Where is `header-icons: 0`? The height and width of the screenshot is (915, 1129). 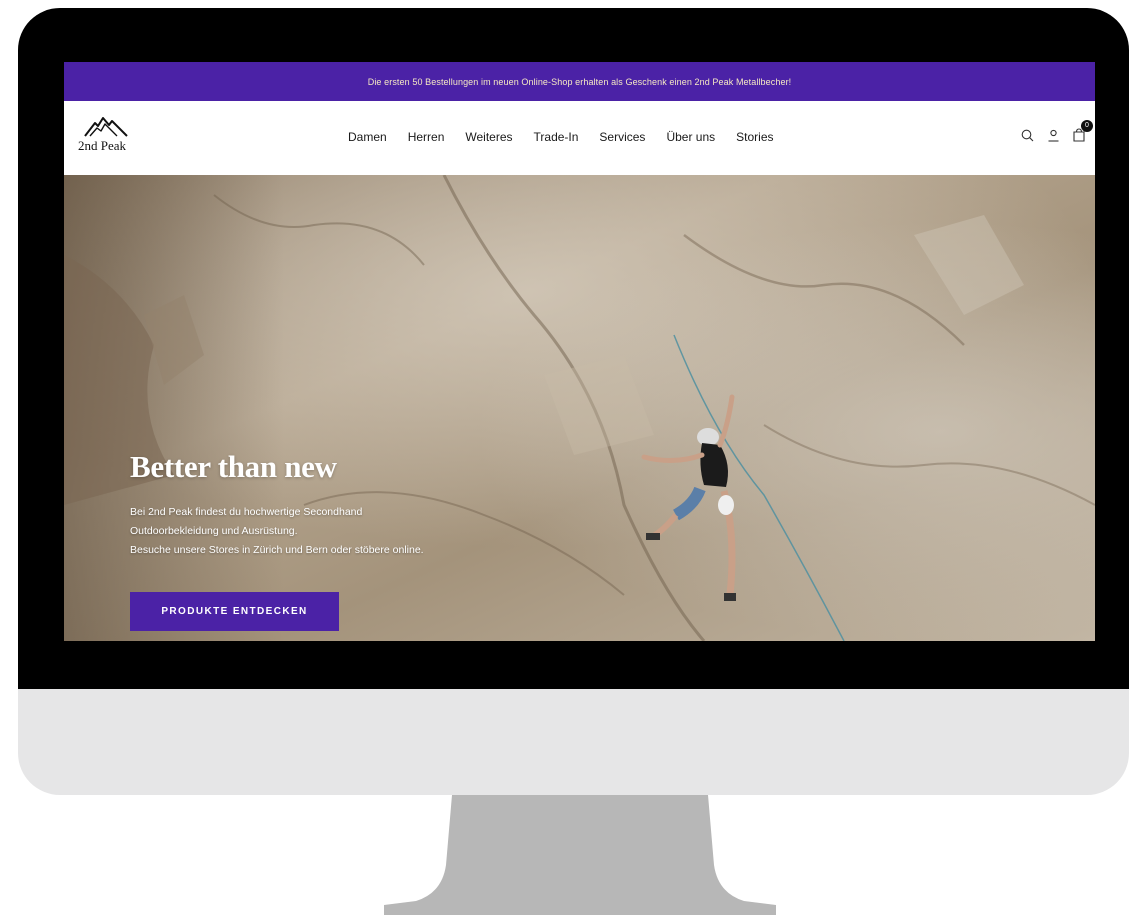
header-icons: 0 is located at coordinates (1056, 131).